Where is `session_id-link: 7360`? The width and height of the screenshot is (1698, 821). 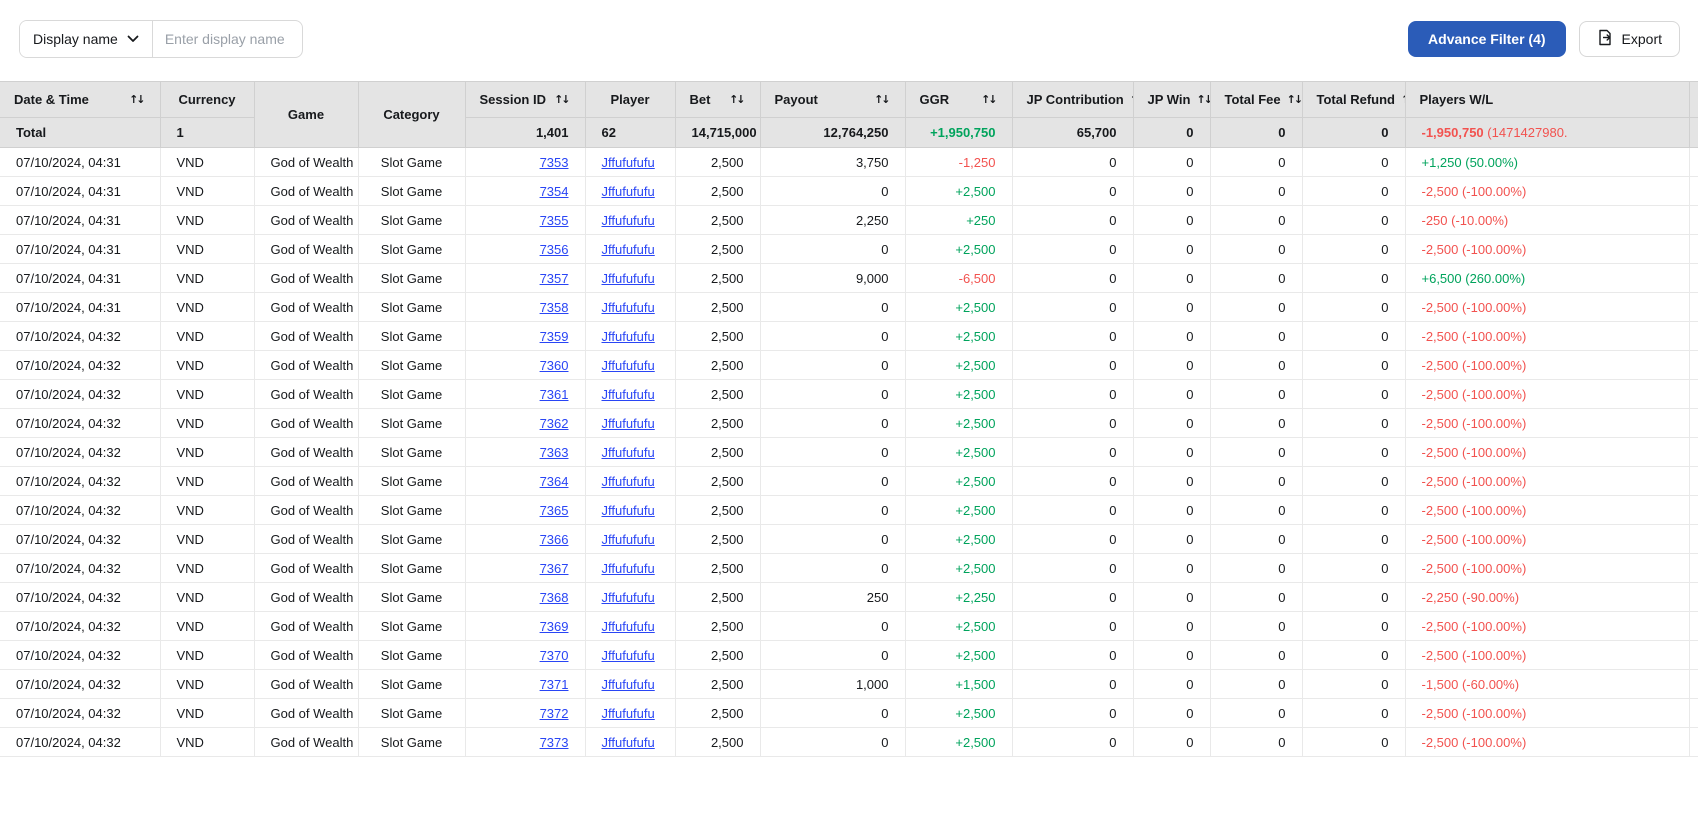
session_id-link: 7360 is located at coordinates (554, 365).